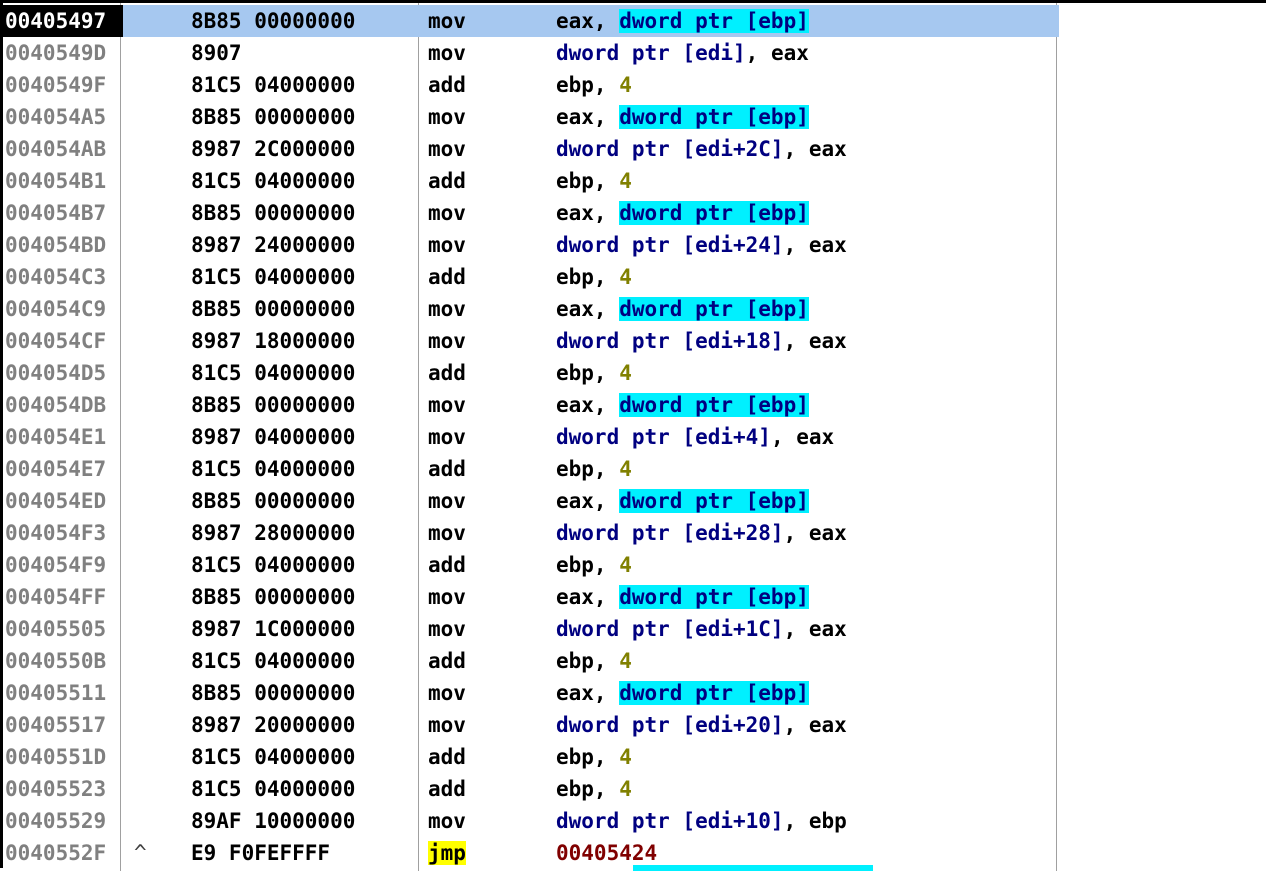 This screenshot has width=1266, height=871. I want to click on address-cell: 004054A5, so click(63, 117).